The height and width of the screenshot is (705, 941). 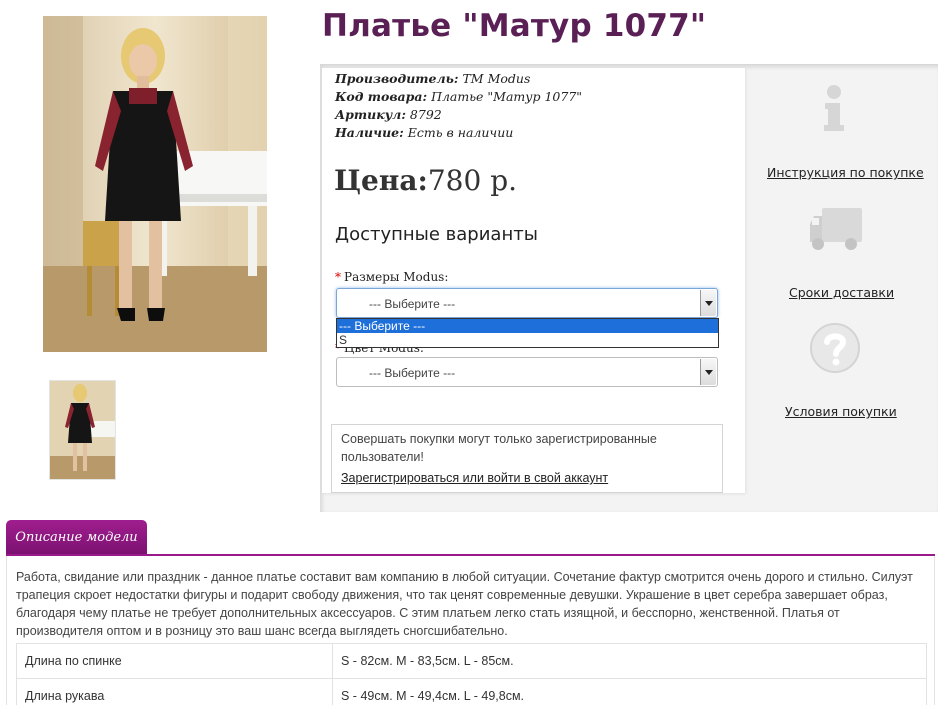 I want to click on spec-name: Длина по спинке, so click(x=174, y=661).